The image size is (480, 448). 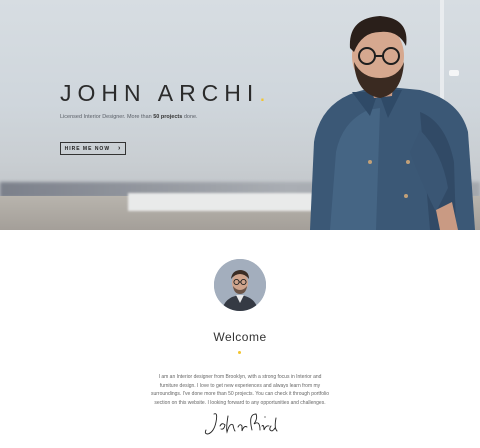 I want to click on hire-me-button: HIRE ME NOW ›, so click(x=93, y=148).